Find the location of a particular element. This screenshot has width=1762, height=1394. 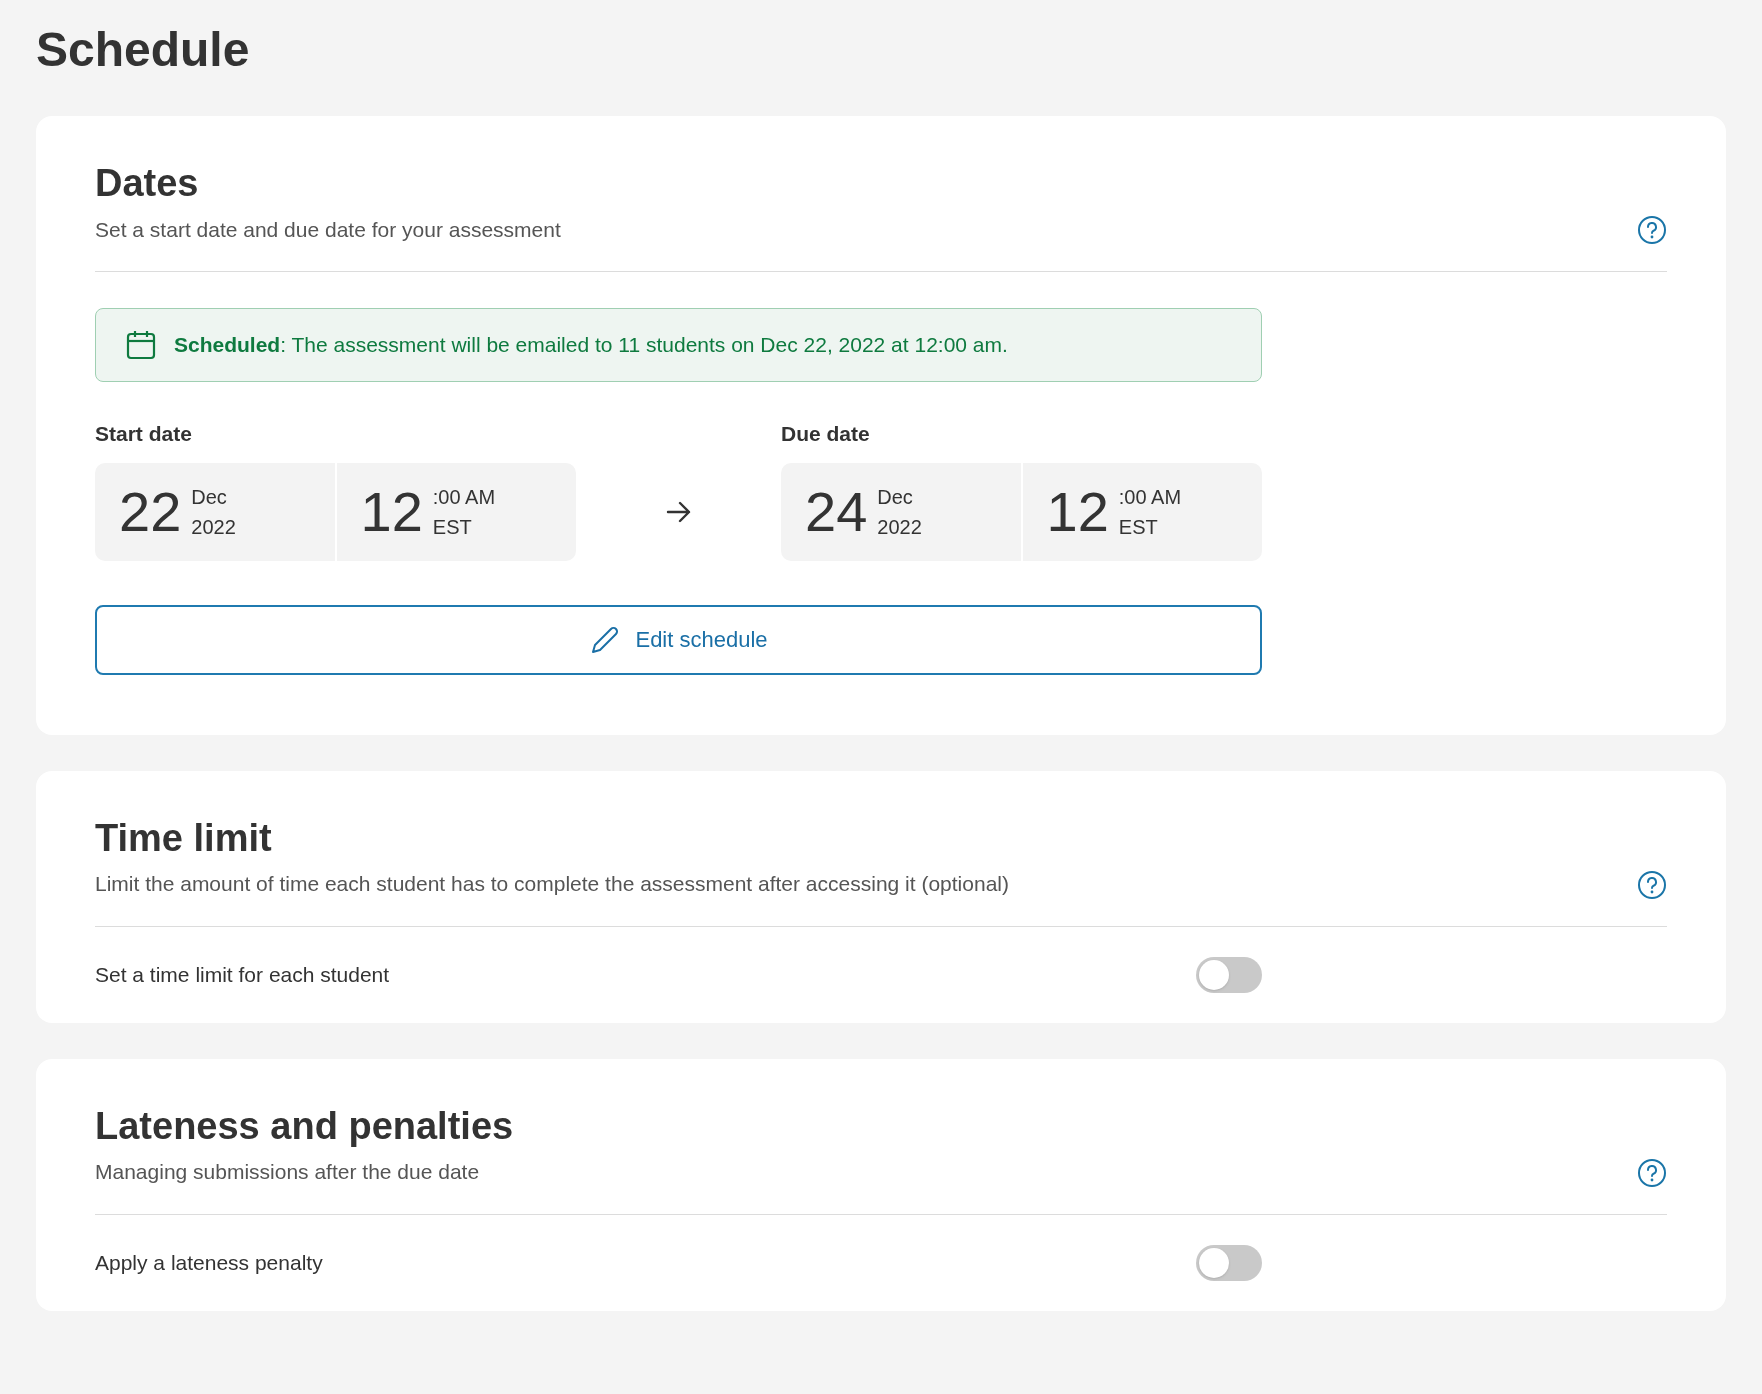

section-title: Dates is located at coordinates (147, 183).